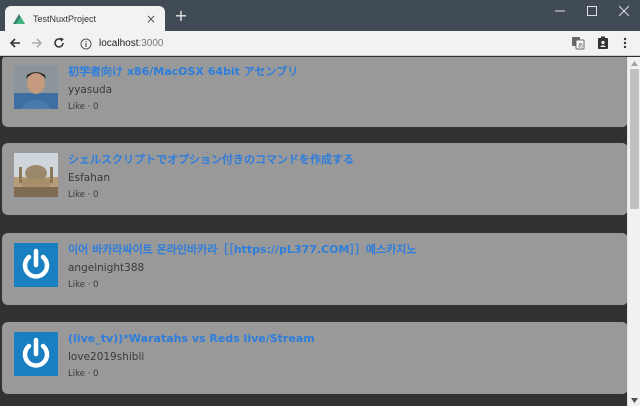 This screenshot has width=640, height=406. I want to click on post-title-link: (live_tv))*Waratahs vs Reds live/Stream, so click(343, 339).